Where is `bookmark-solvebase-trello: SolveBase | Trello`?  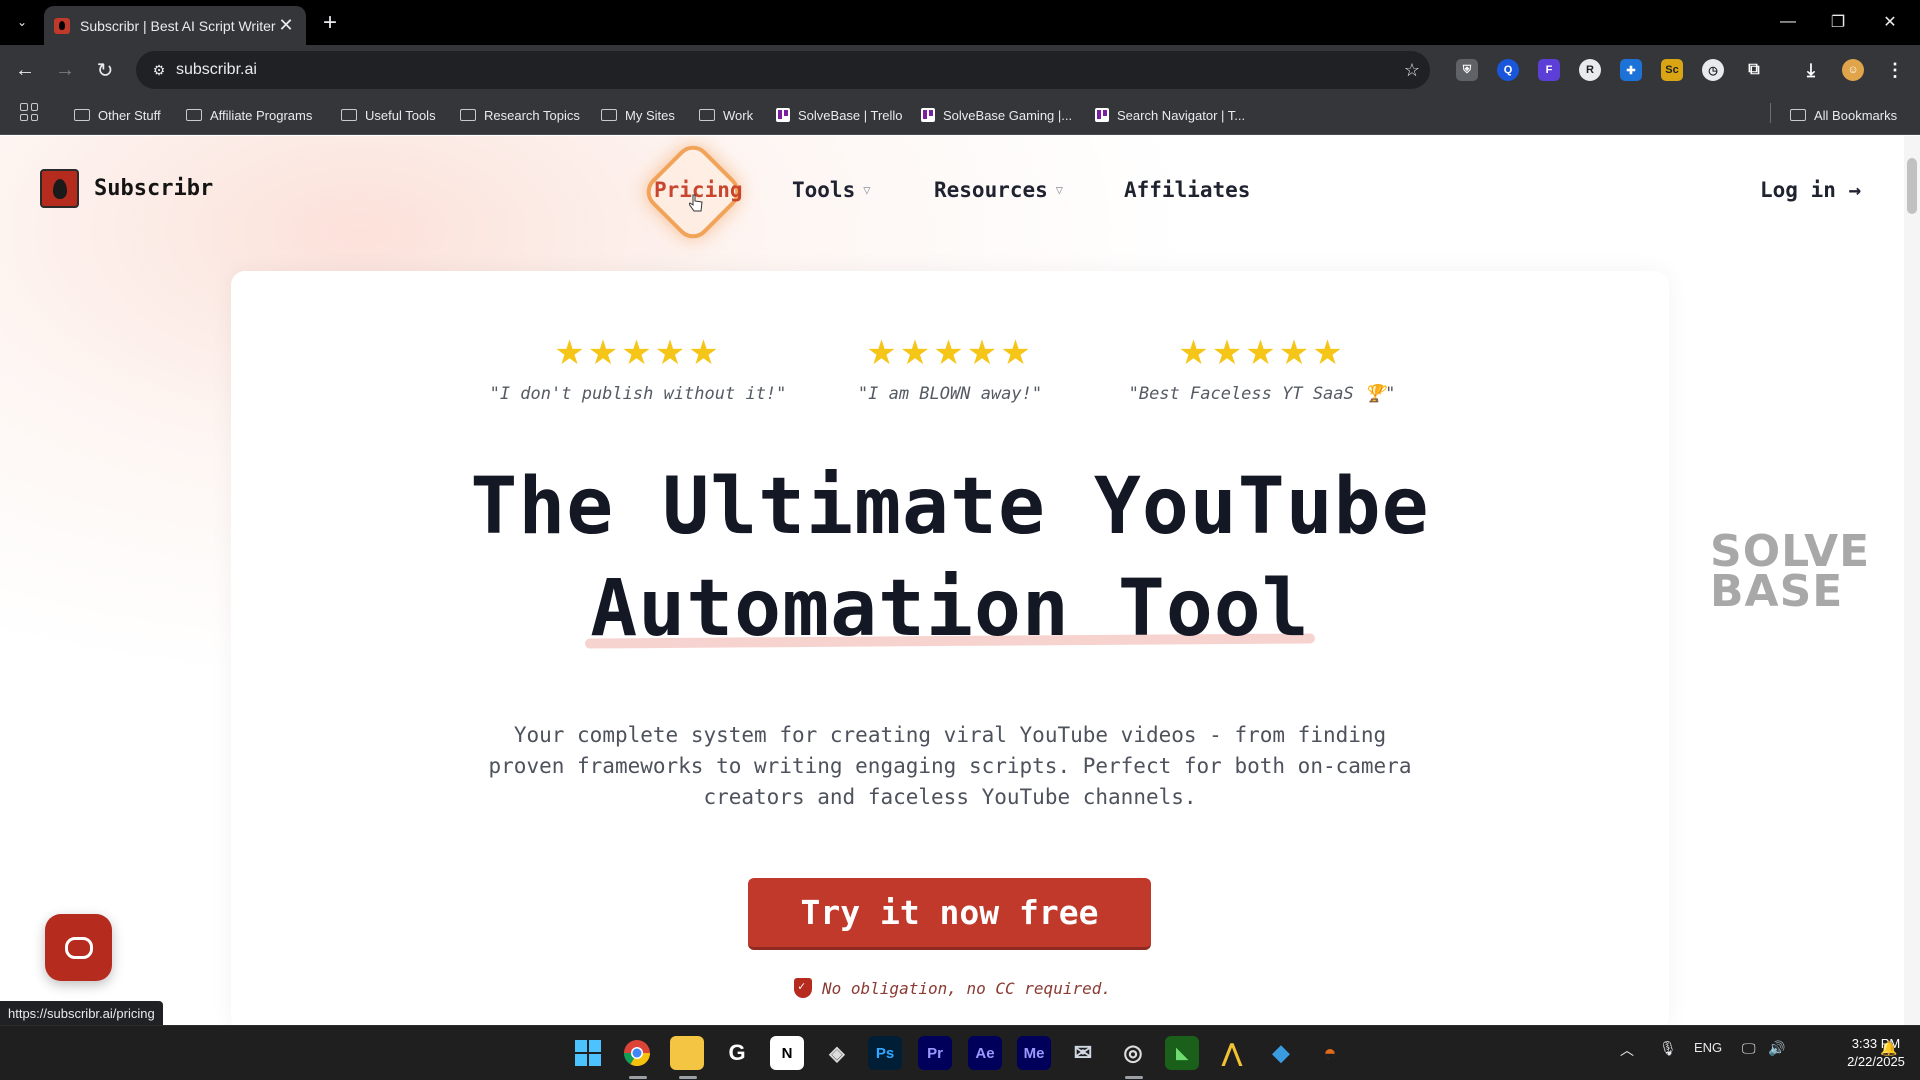 bookmark-solvebase-trello: SolveBase | Trello is located at coordinates (839, 115).